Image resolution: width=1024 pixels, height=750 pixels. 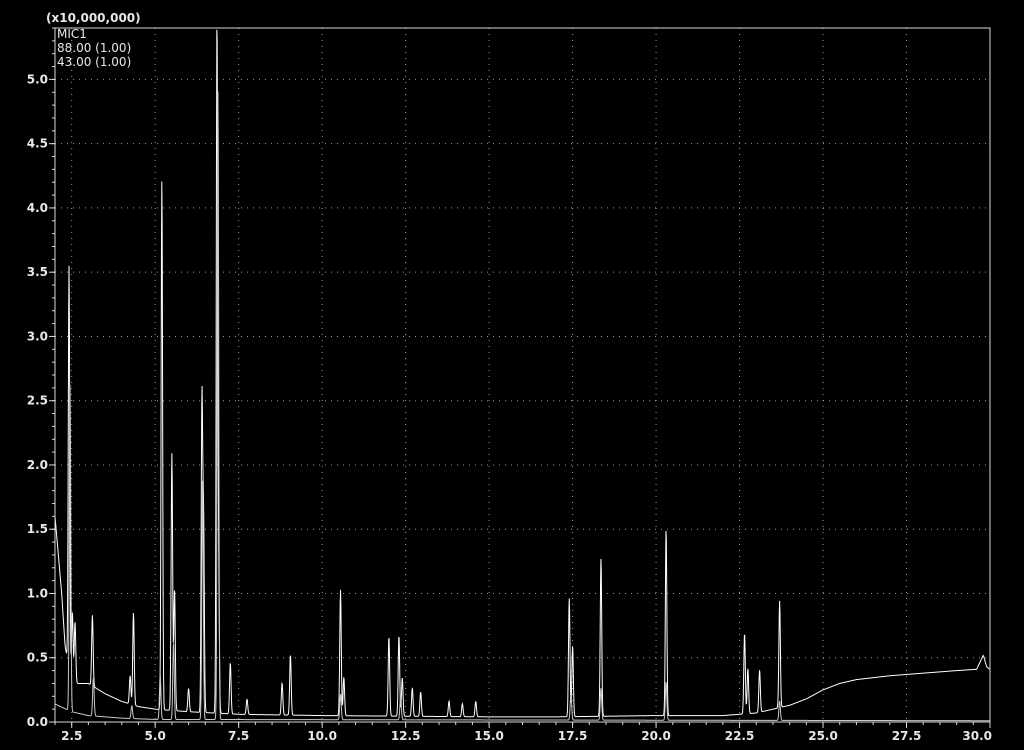 I want to click on y-tick-label-3: 1.5, so click(x=37, y=529).